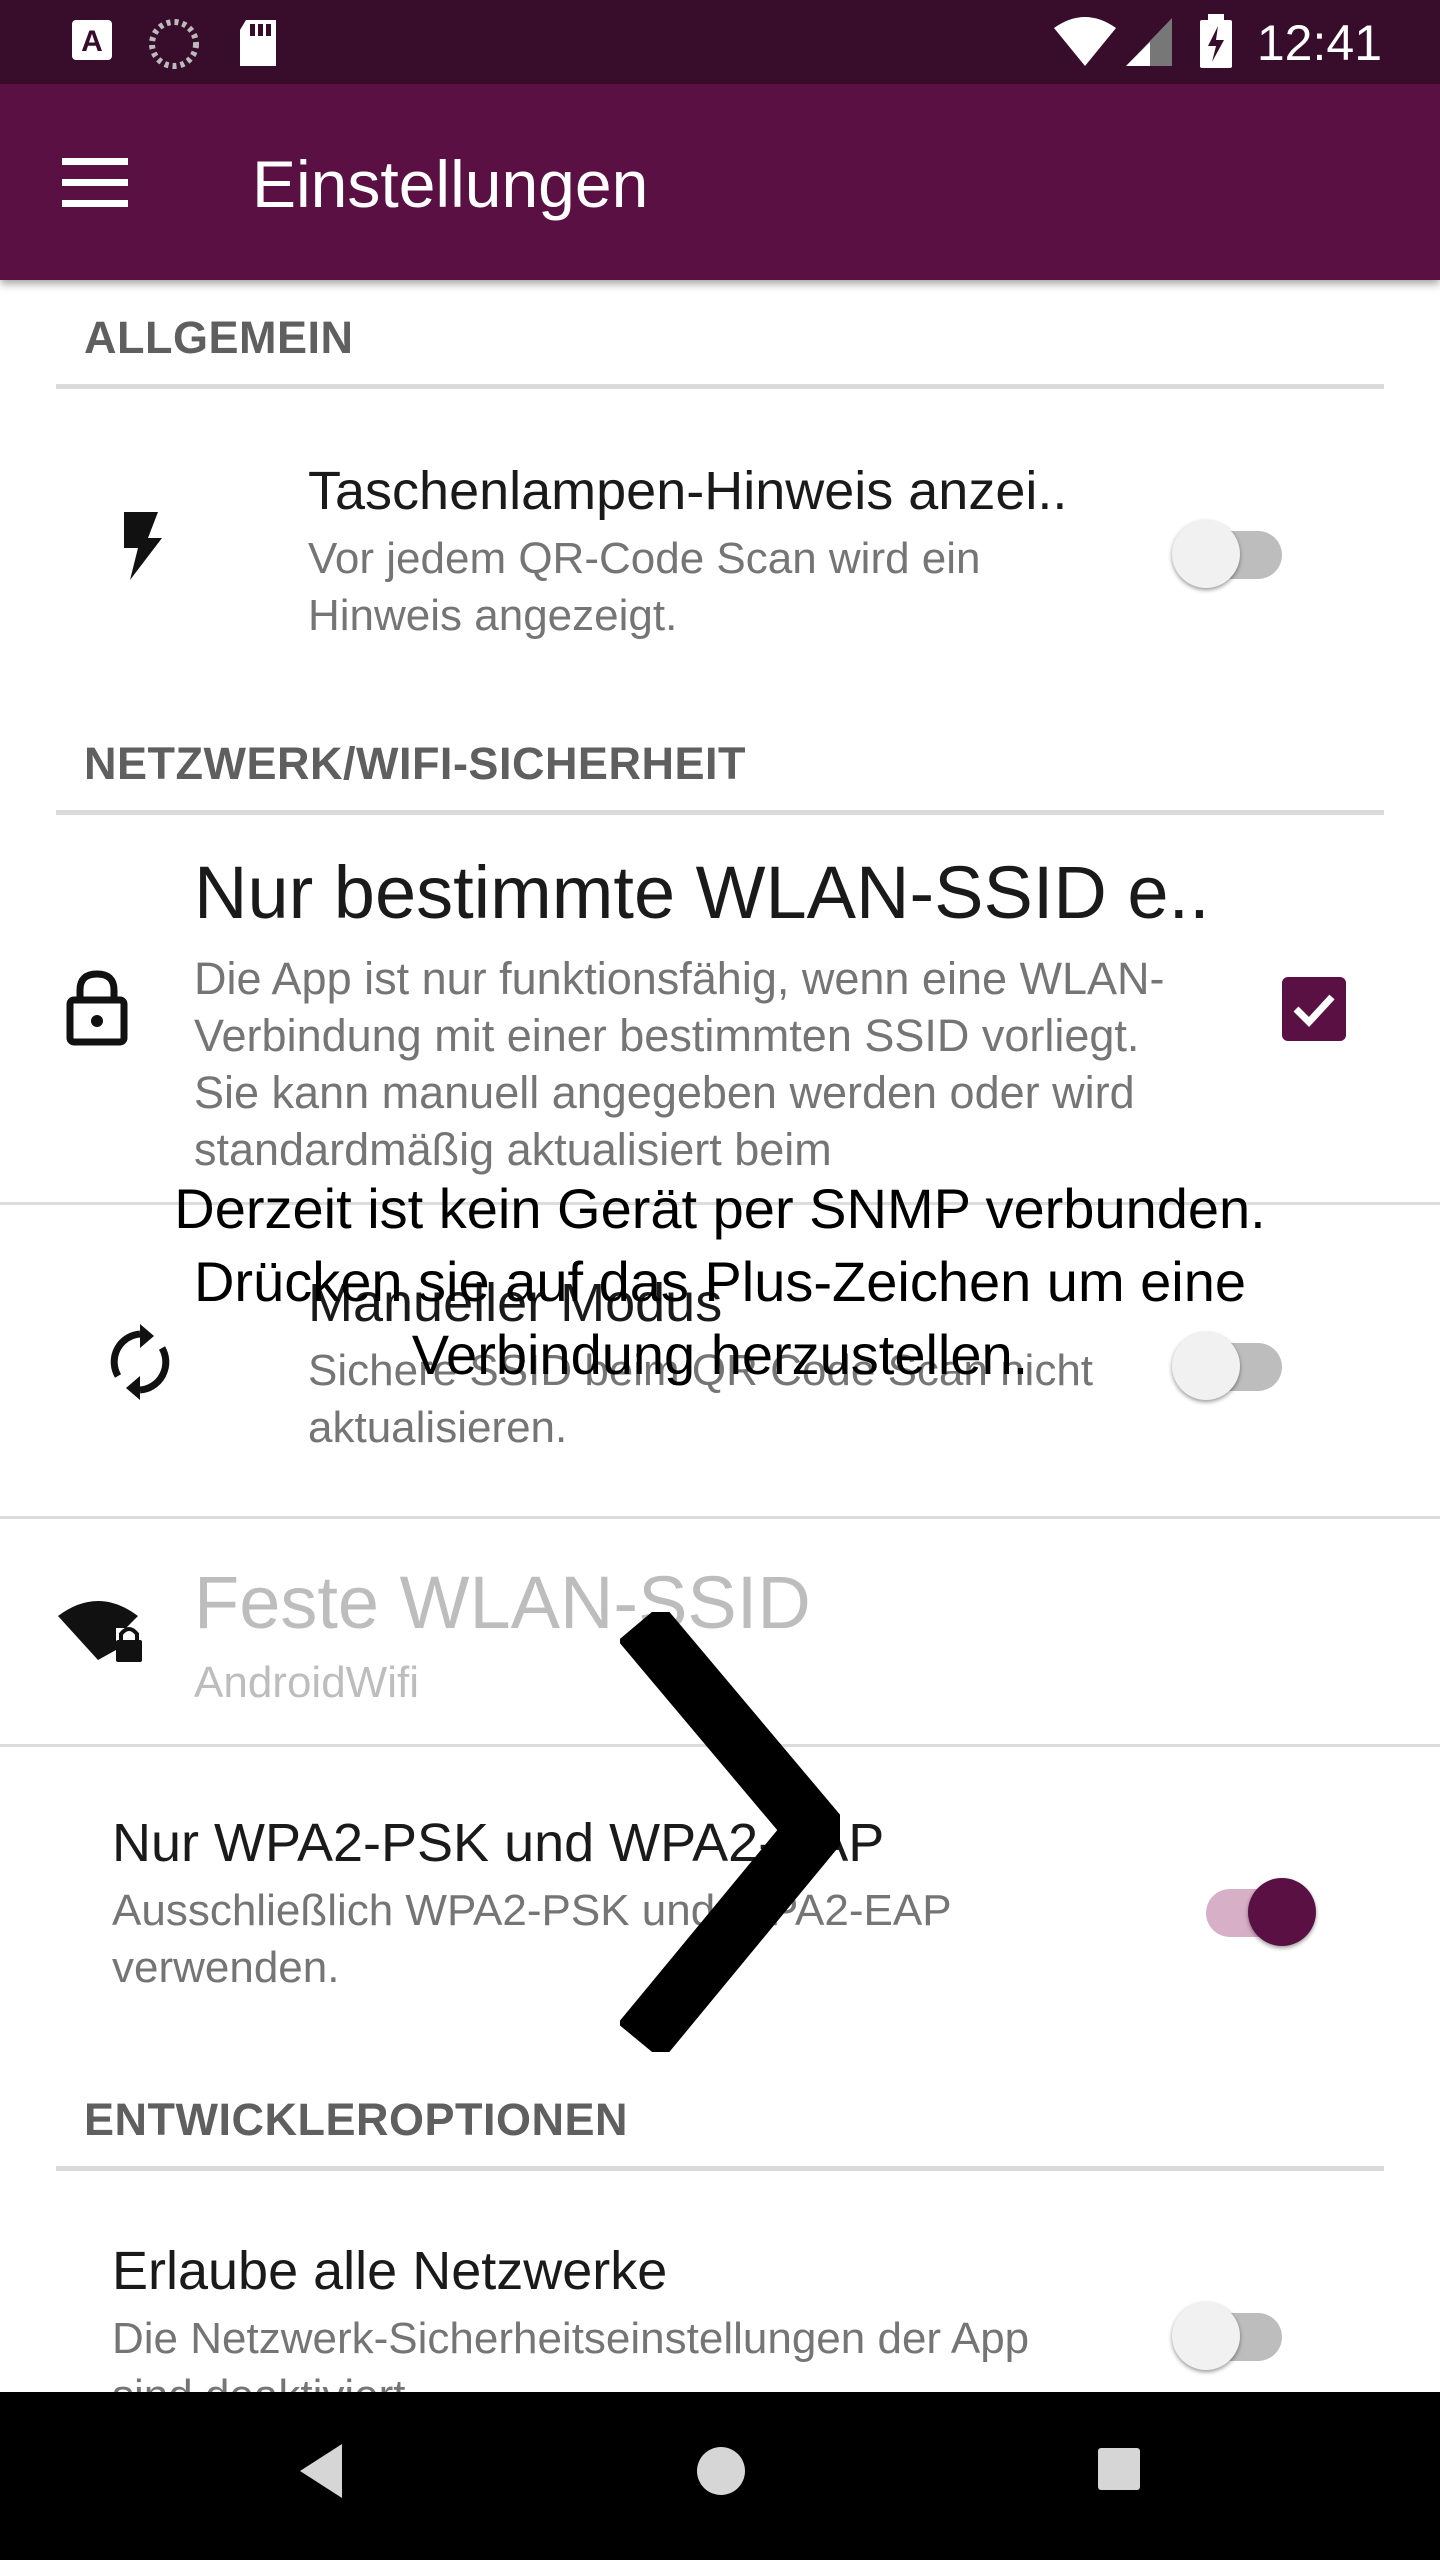 The width and height of the screenshot is (1440, 2560). I want to click on lock-icon, so click(97, 1010).